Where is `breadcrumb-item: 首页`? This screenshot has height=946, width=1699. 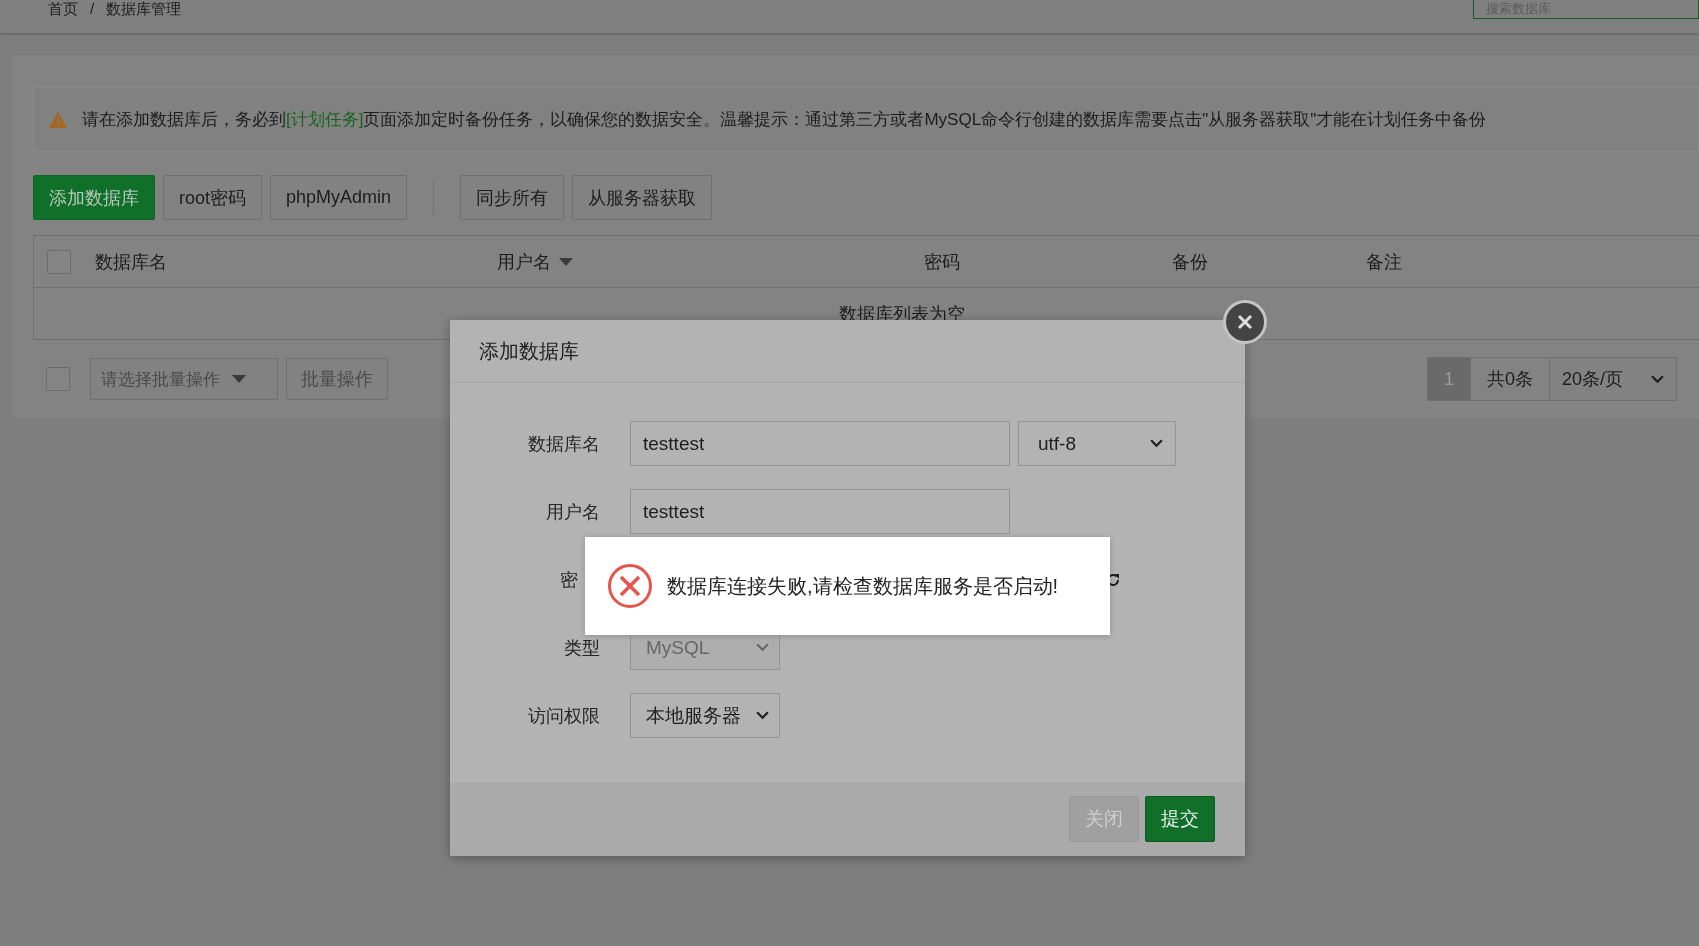 breadcrumb-item: 首页 is located at coordinates (63, 9).